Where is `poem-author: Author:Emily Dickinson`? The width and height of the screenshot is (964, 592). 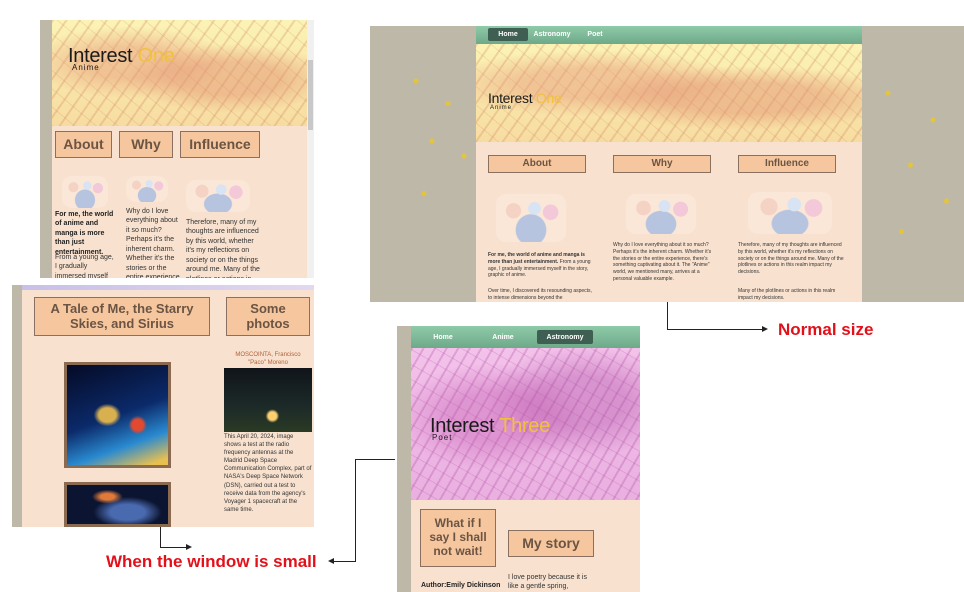 poem-author: Author:Emily Dickinson is located at coordinates (461, 585).